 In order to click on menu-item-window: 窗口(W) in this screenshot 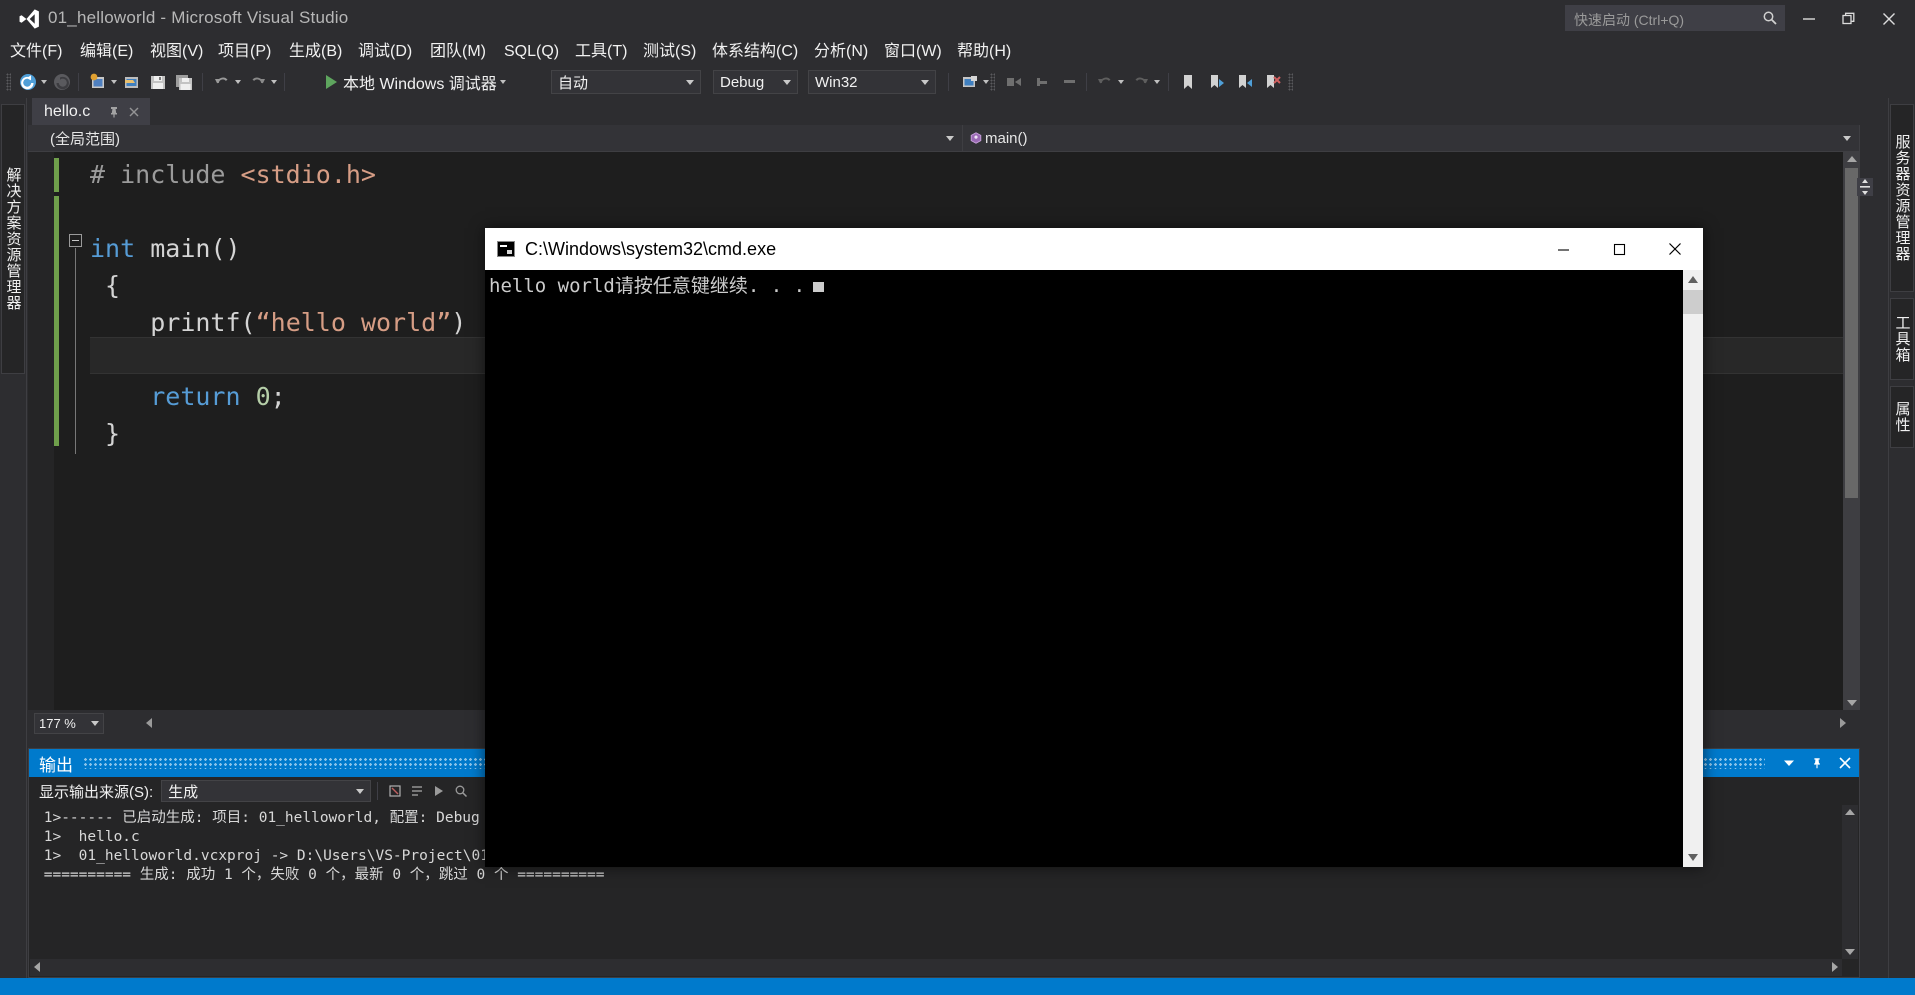, I will do `click(913, 52)`.